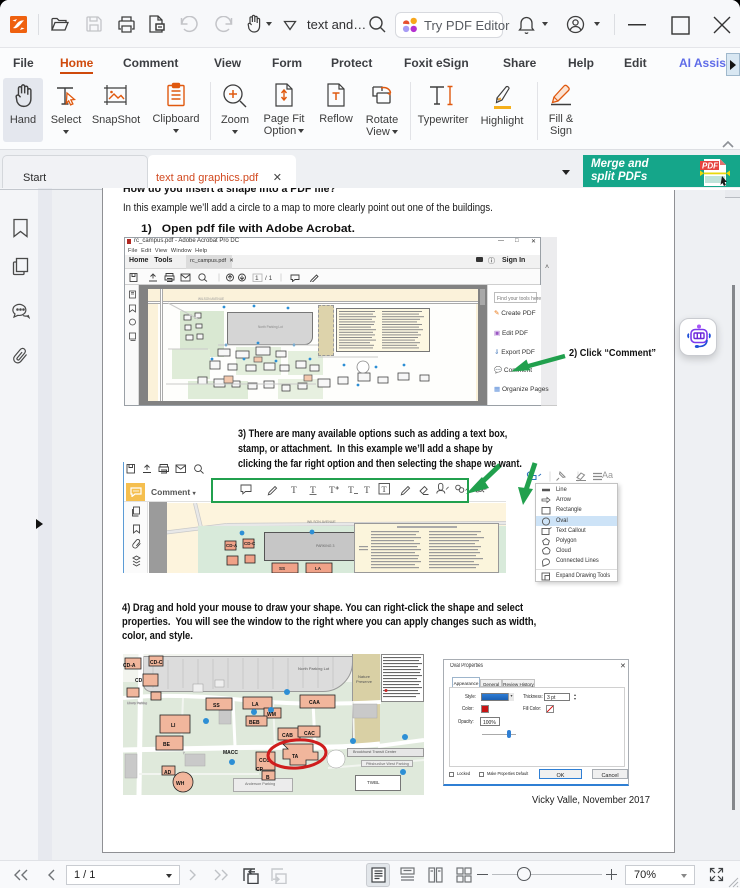 Image resolution: width=740 pixels, height=888 pixels. Describe the element at coordinates (710, 166) in the screenshot. I see `svg-text: PDF` at that location.